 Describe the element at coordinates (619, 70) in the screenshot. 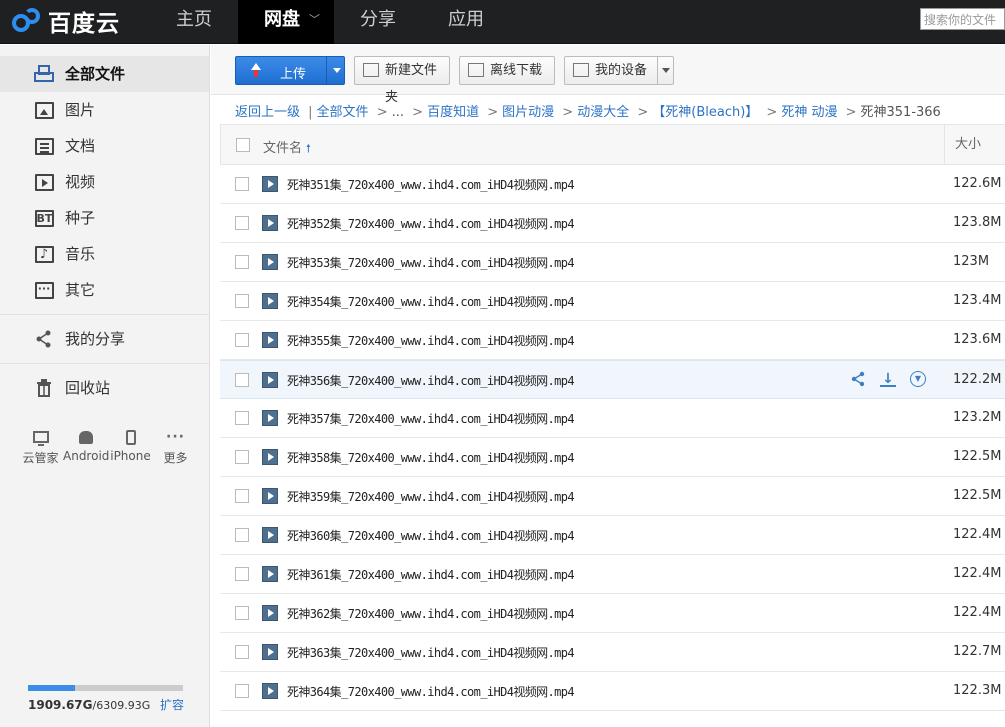

I see `my-devices-button: 我的设备` at that location.